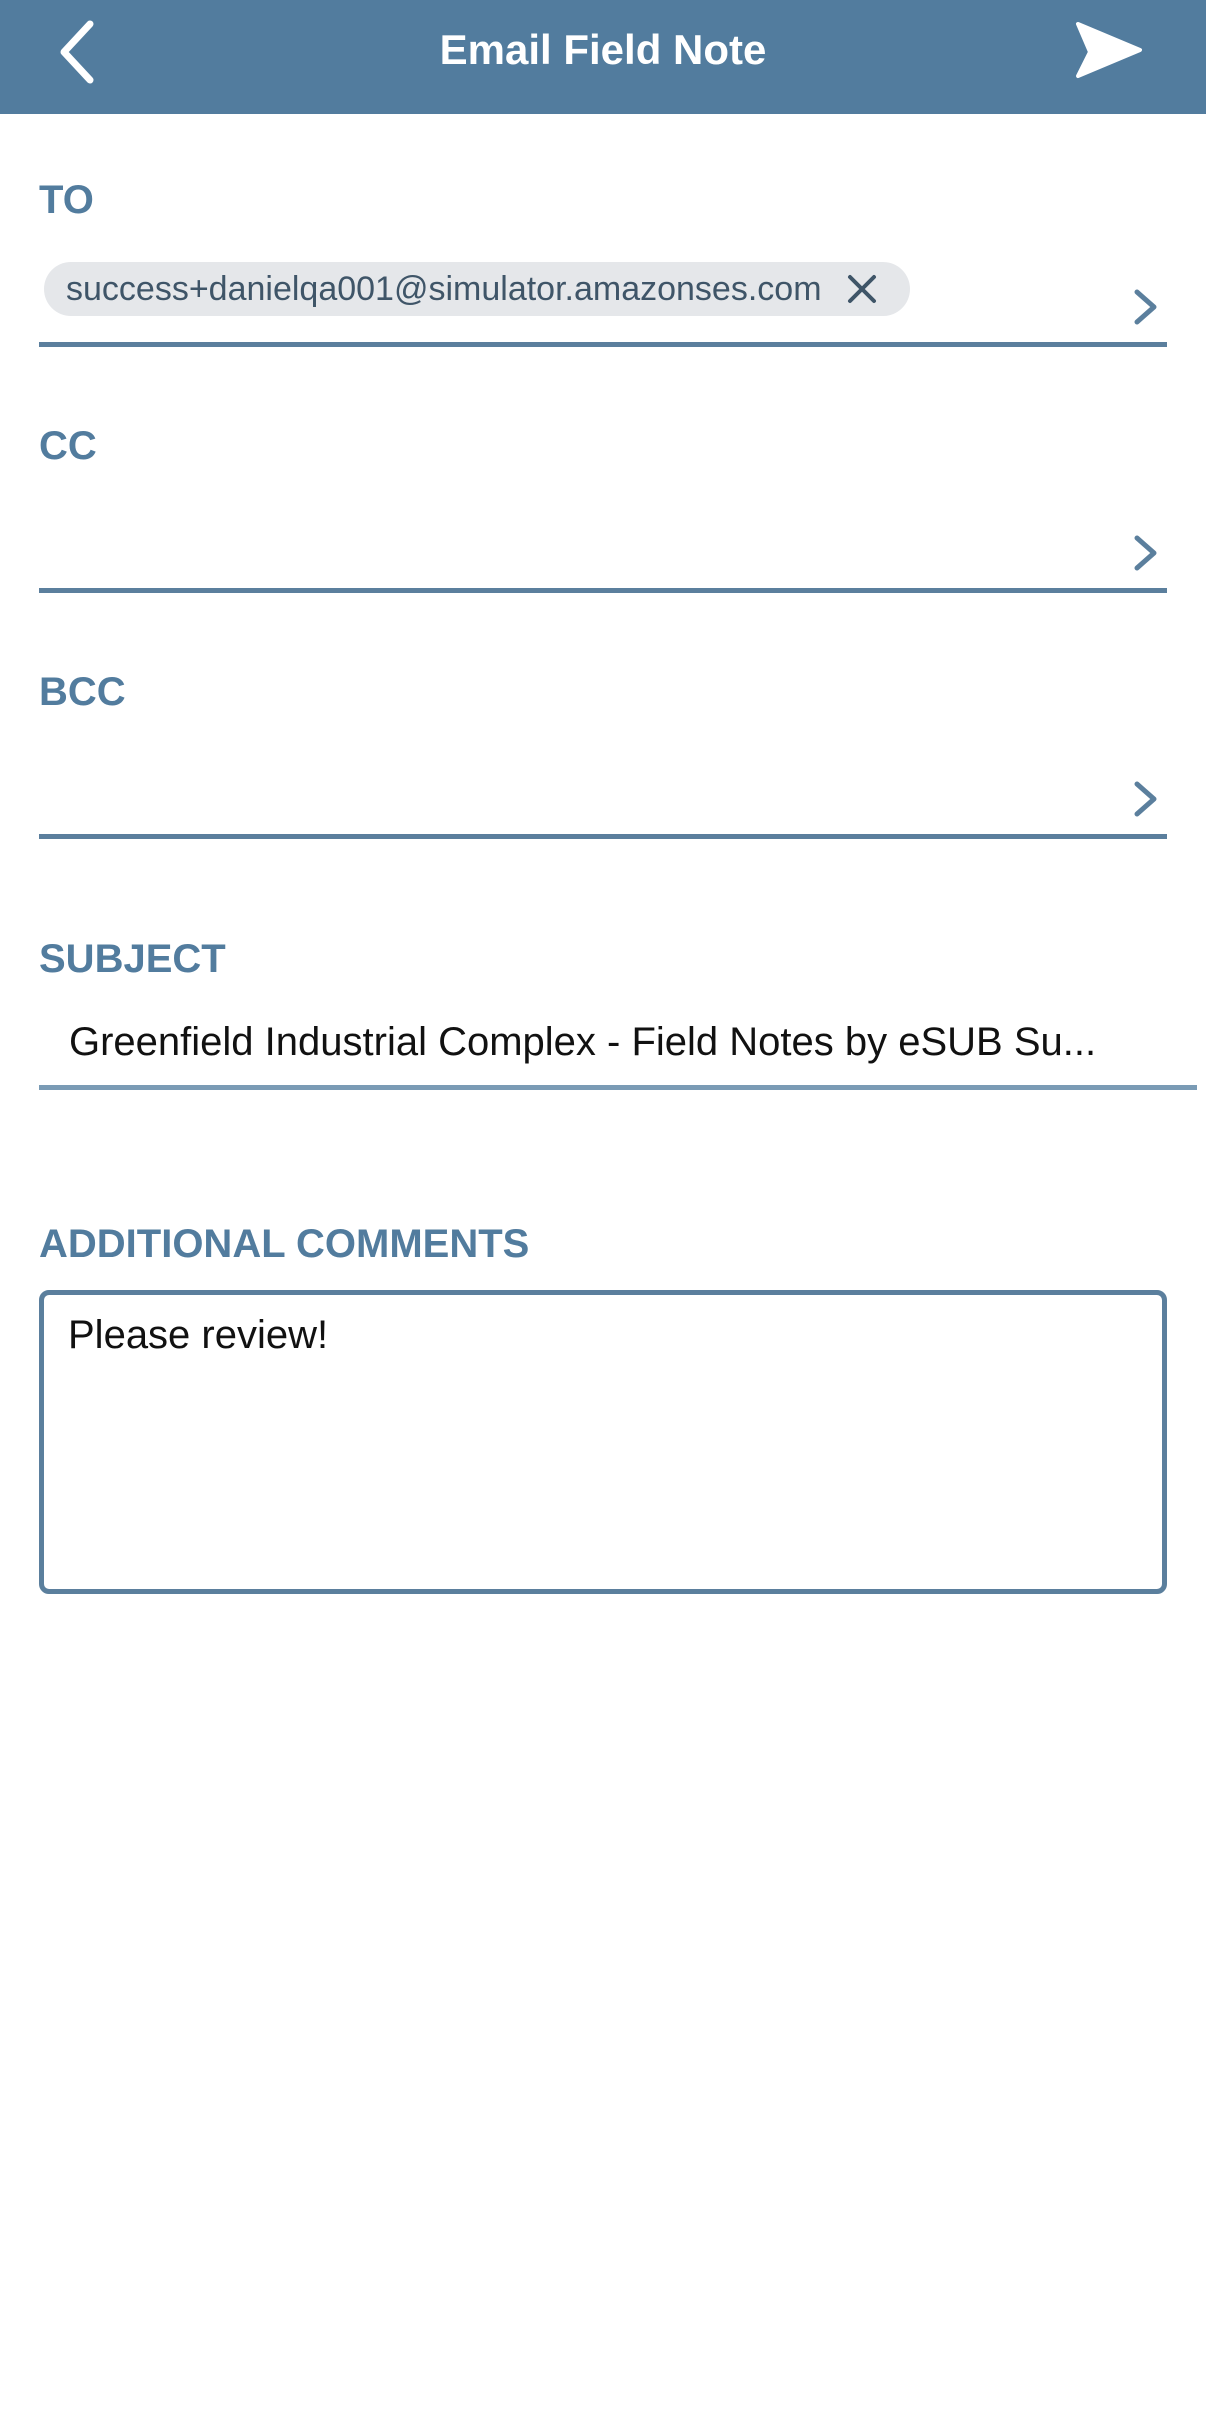  What do you see at coordinates (66, 200) in the screenshot?
I see `to-label: TO` at bounding box center [66, 200].